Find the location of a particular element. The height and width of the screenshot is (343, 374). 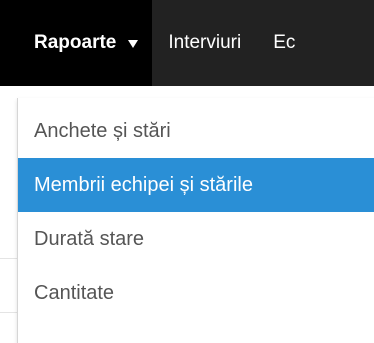

nav-item-label: Rapoarte is located at coordinates (75, 42).